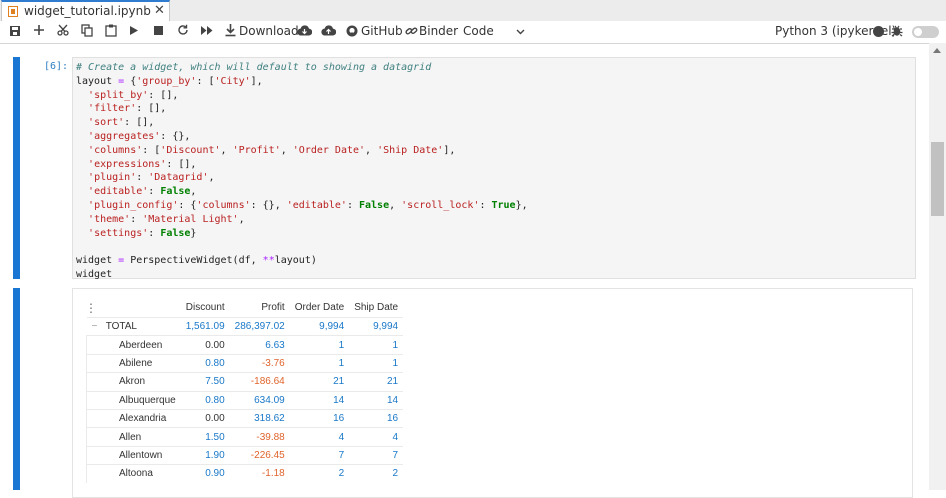  What do you see at coordinates (925, 32) in the screenshot?
I see `debugger-toggle` at bounding box center [925, 32].